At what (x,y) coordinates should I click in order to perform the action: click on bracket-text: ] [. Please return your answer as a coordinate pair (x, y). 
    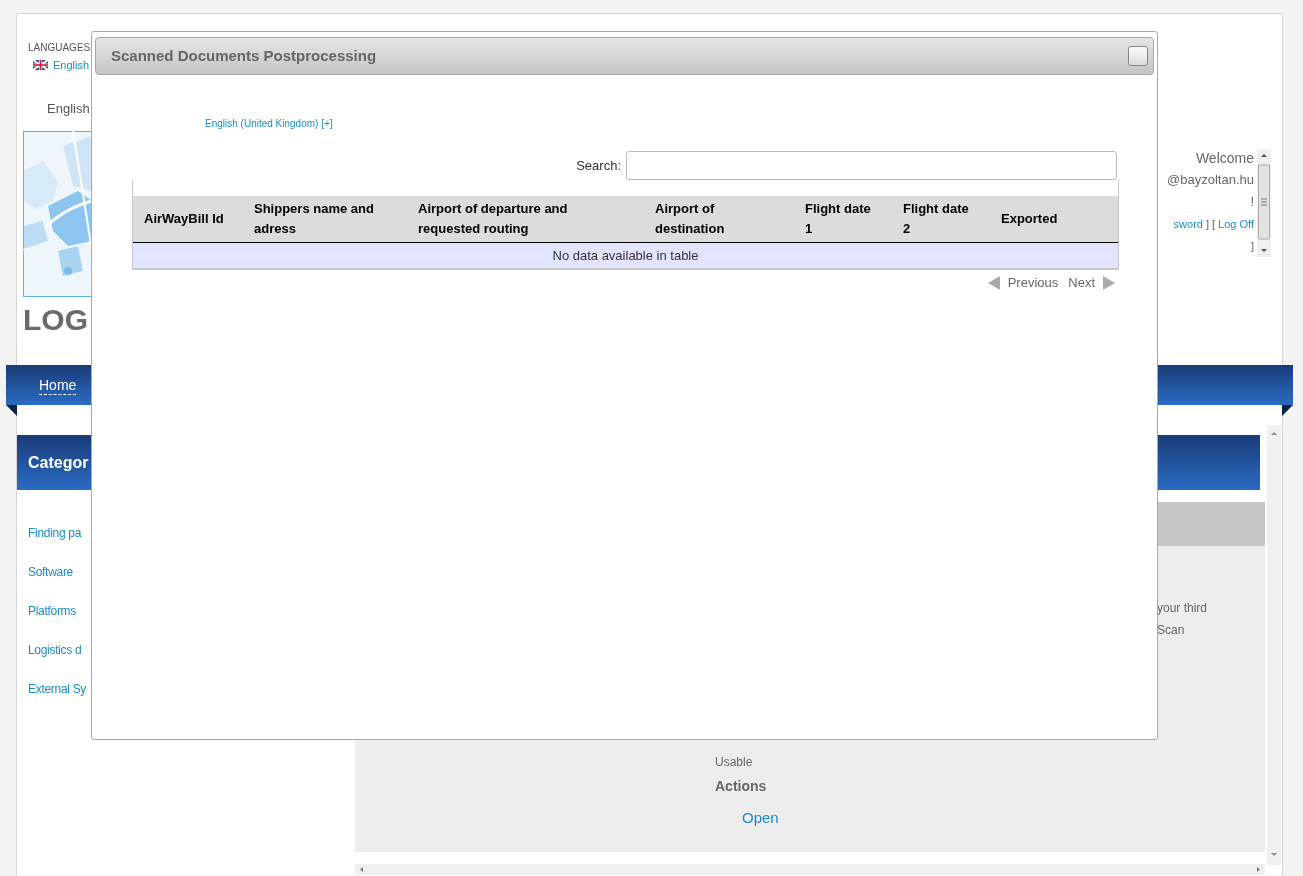
    Looking at the image, I should click on (1210, 224).